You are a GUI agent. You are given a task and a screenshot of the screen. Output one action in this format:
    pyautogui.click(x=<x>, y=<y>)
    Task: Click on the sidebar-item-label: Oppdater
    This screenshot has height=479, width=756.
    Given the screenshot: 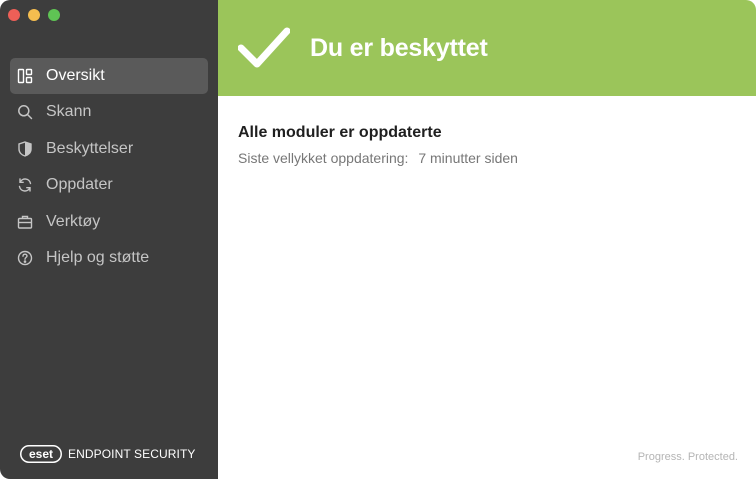 What is the action you would take?
    pyautogui.click(x=79, y=185)
    